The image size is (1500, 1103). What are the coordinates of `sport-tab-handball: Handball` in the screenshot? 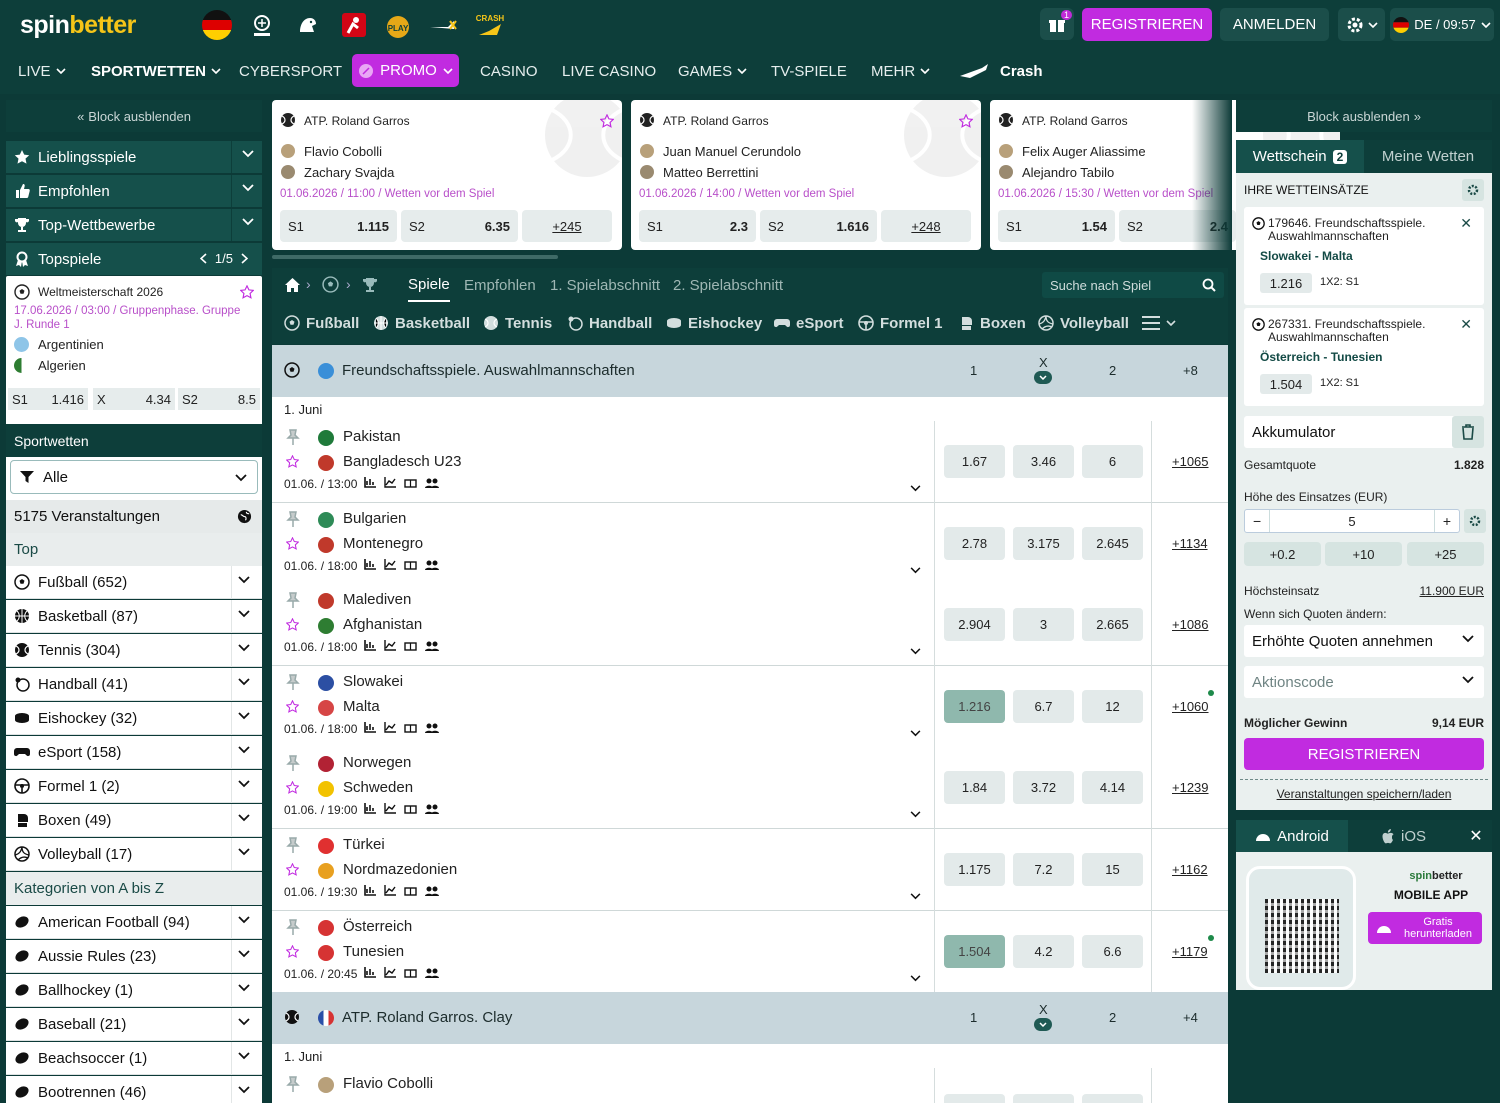 It's located at (609, 323).